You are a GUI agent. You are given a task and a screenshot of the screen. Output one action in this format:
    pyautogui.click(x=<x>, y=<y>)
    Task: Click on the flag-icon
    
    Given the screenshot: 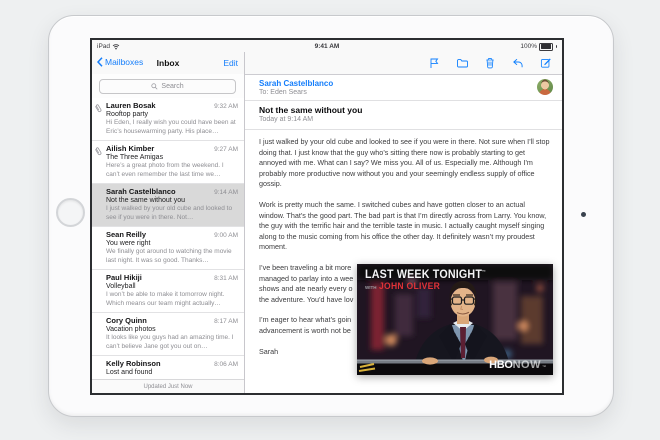 What is the action you would take?
    pyautogui.click(x=434, y=63)
    